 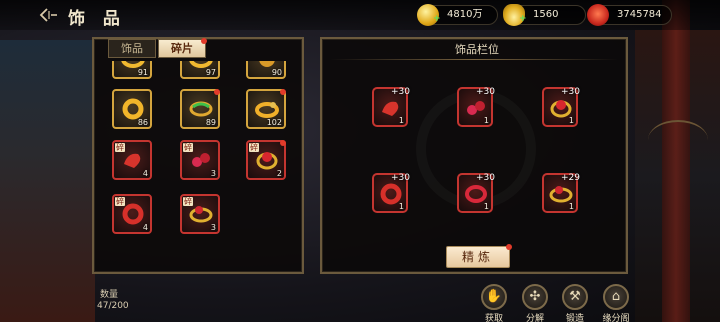 I want to click on tab-label: 碎片, so click(x=182, y=48).